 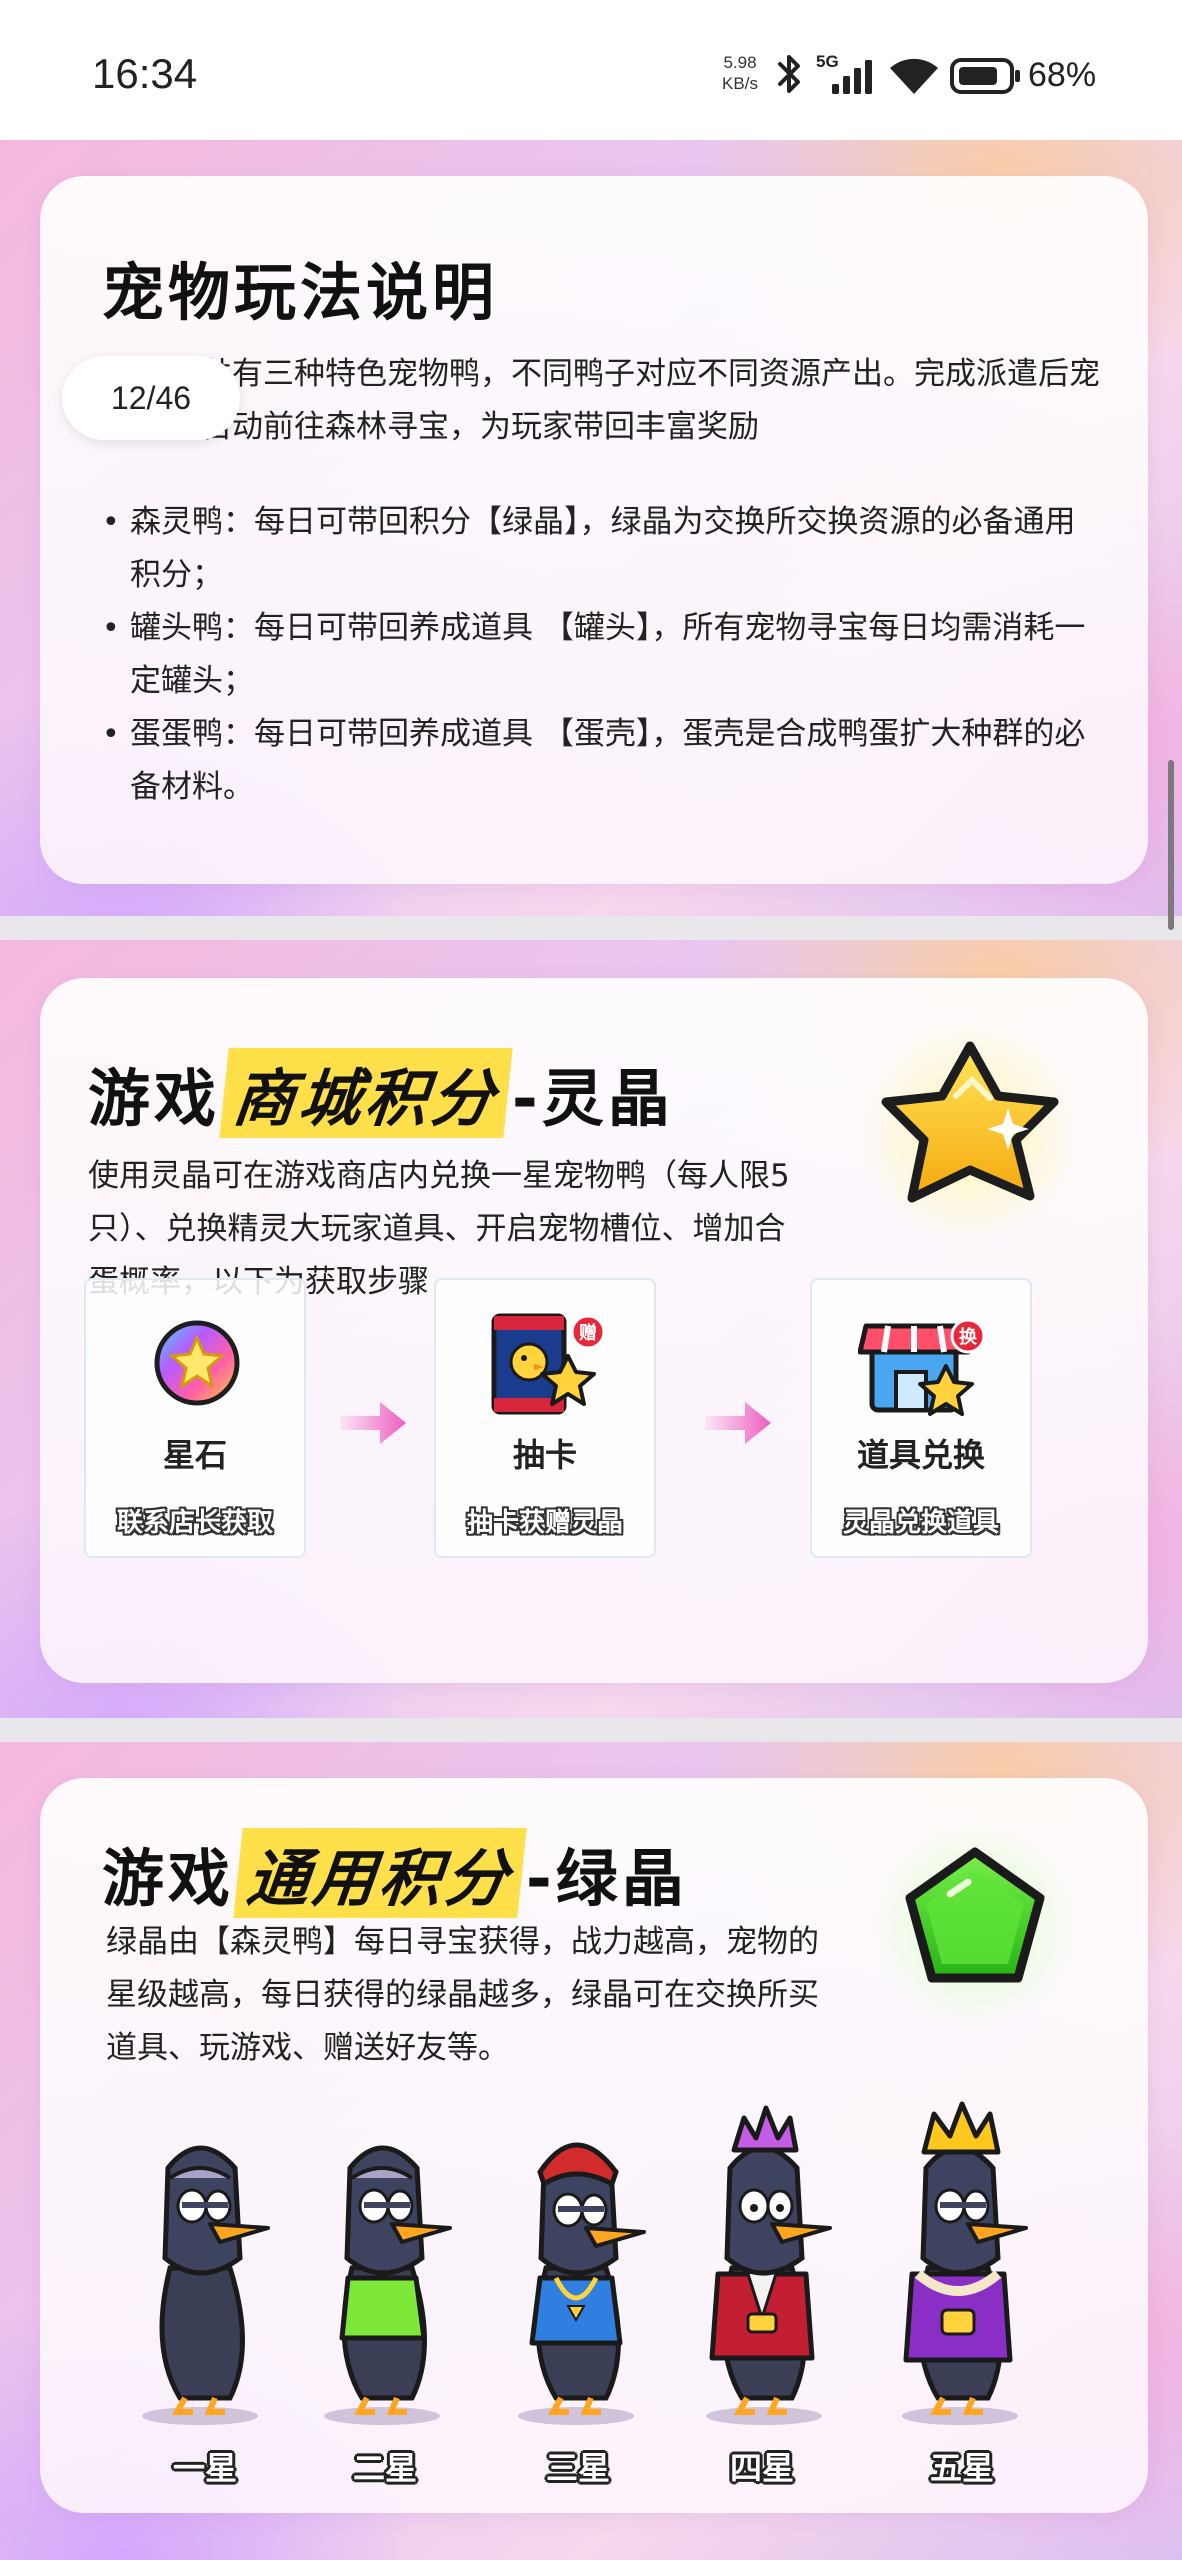 What do you see at coordinates (607, 1878) in the screenshot?
I see `title-suffix: -绿晶` at bounding box center [607, 1878].